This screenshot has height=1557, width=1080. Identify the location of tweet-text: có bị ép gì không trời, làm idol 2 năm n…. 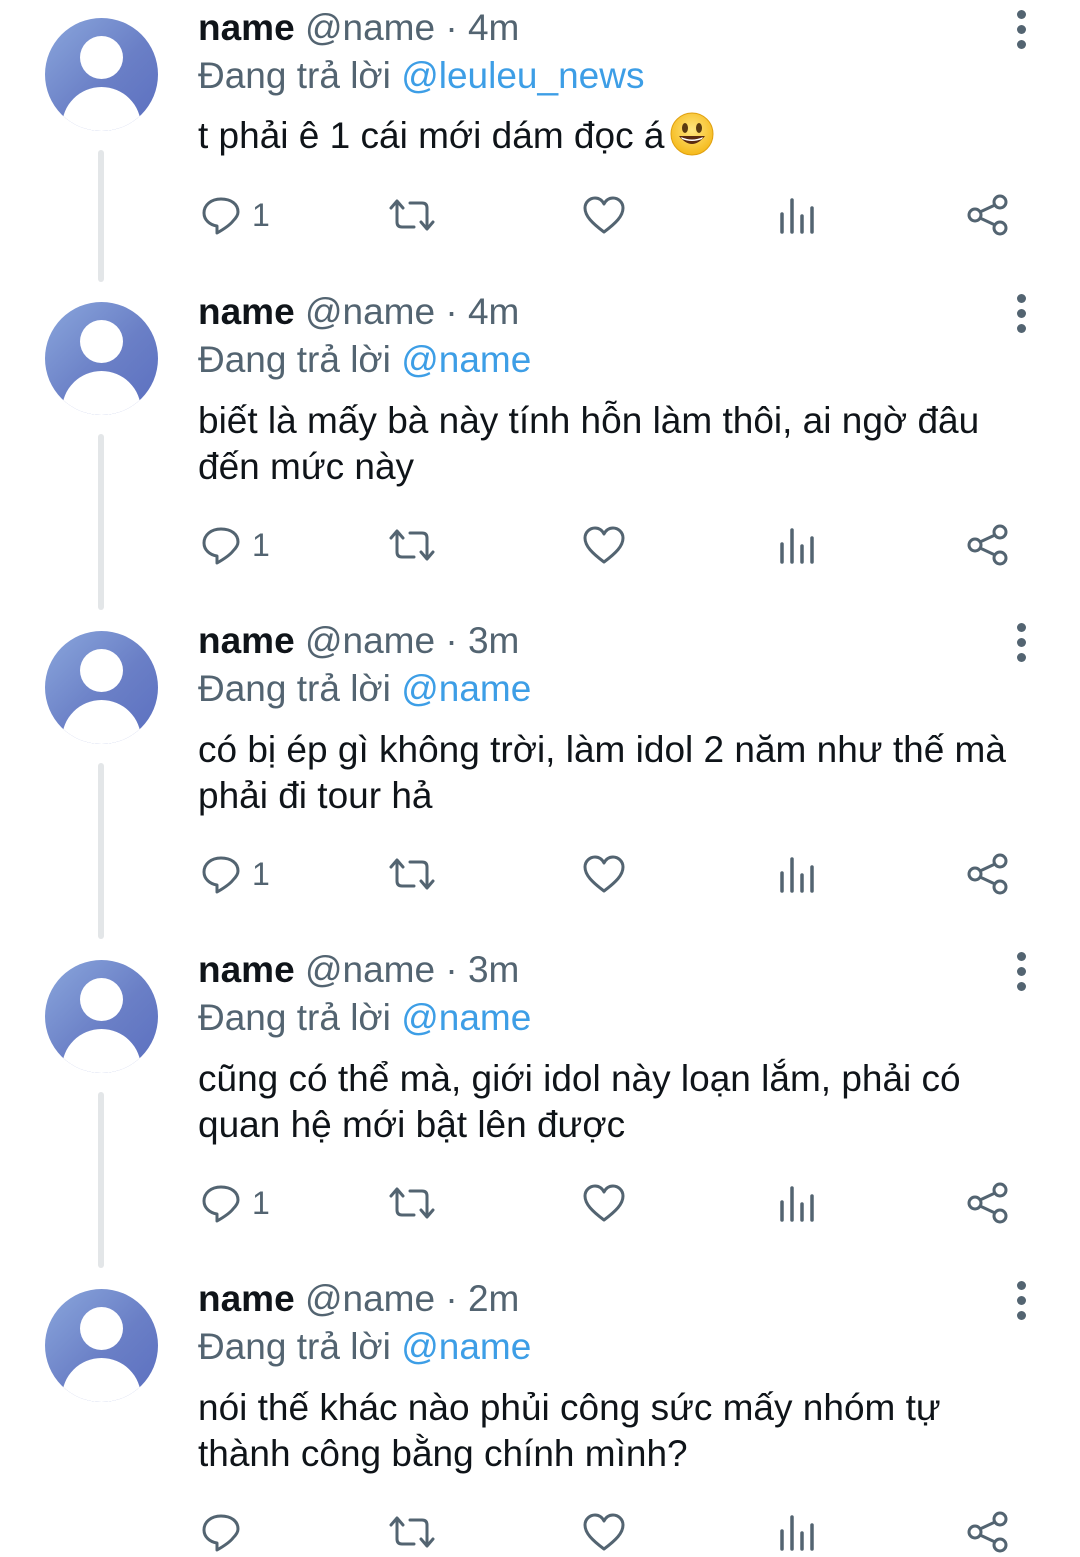
(602, 772).